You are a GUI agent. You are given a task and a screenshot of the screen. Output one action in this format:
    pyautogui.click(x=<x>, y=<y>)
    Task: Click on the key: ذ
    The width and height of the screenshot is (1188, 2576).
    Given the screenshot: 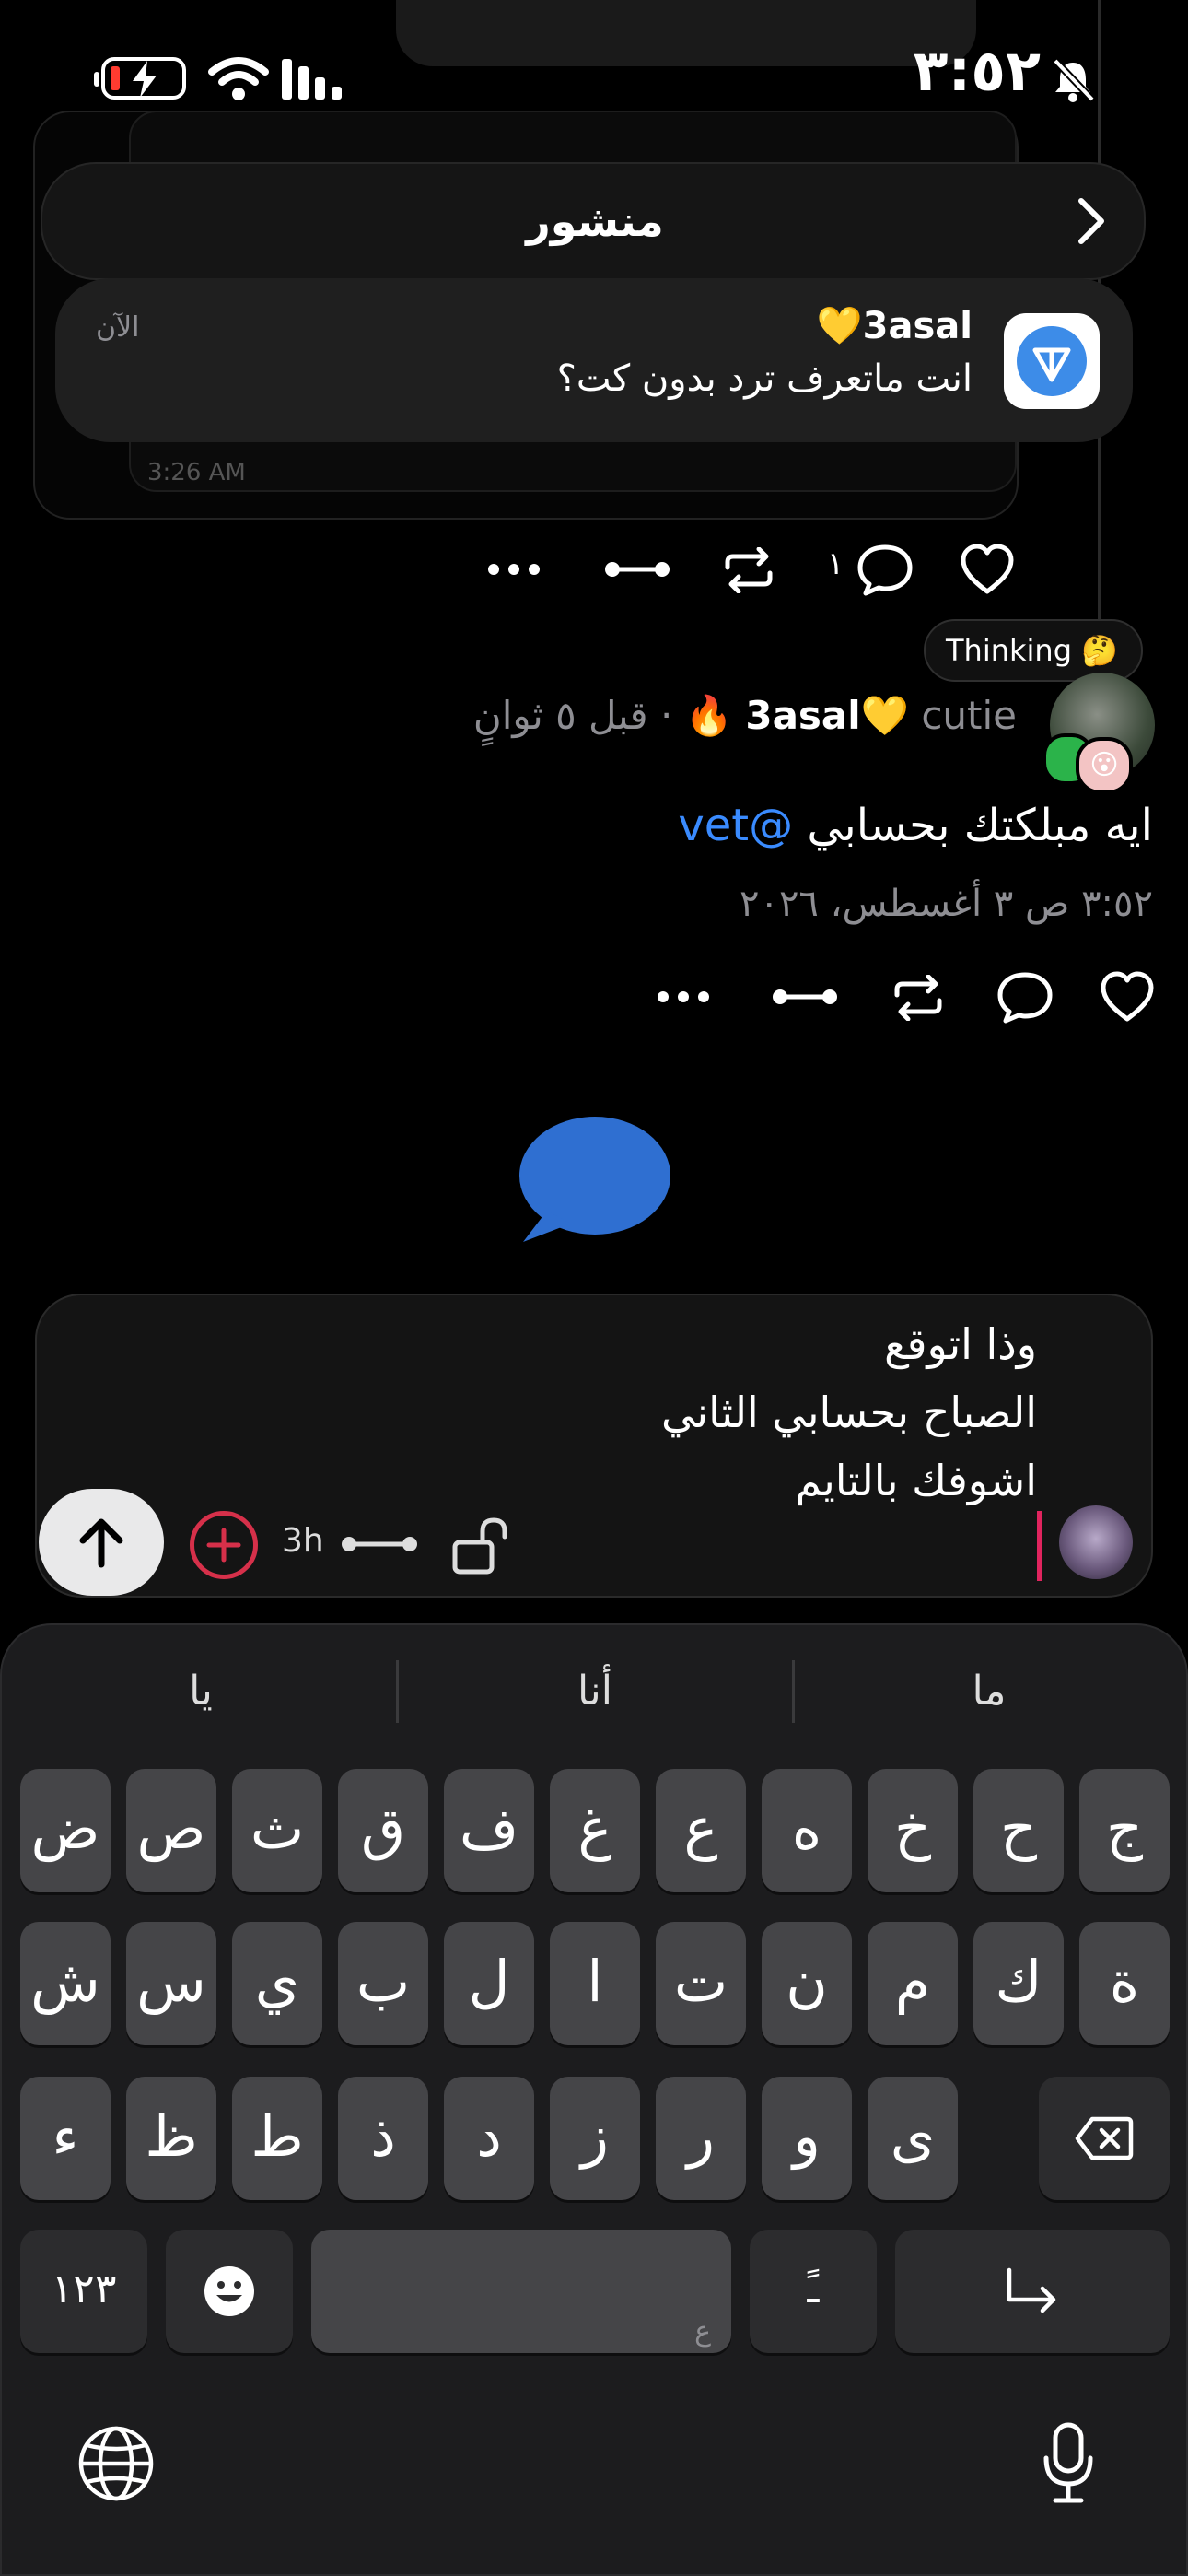 What is the action you would take?
    pyautogui.click(x=383, y=2138)
    